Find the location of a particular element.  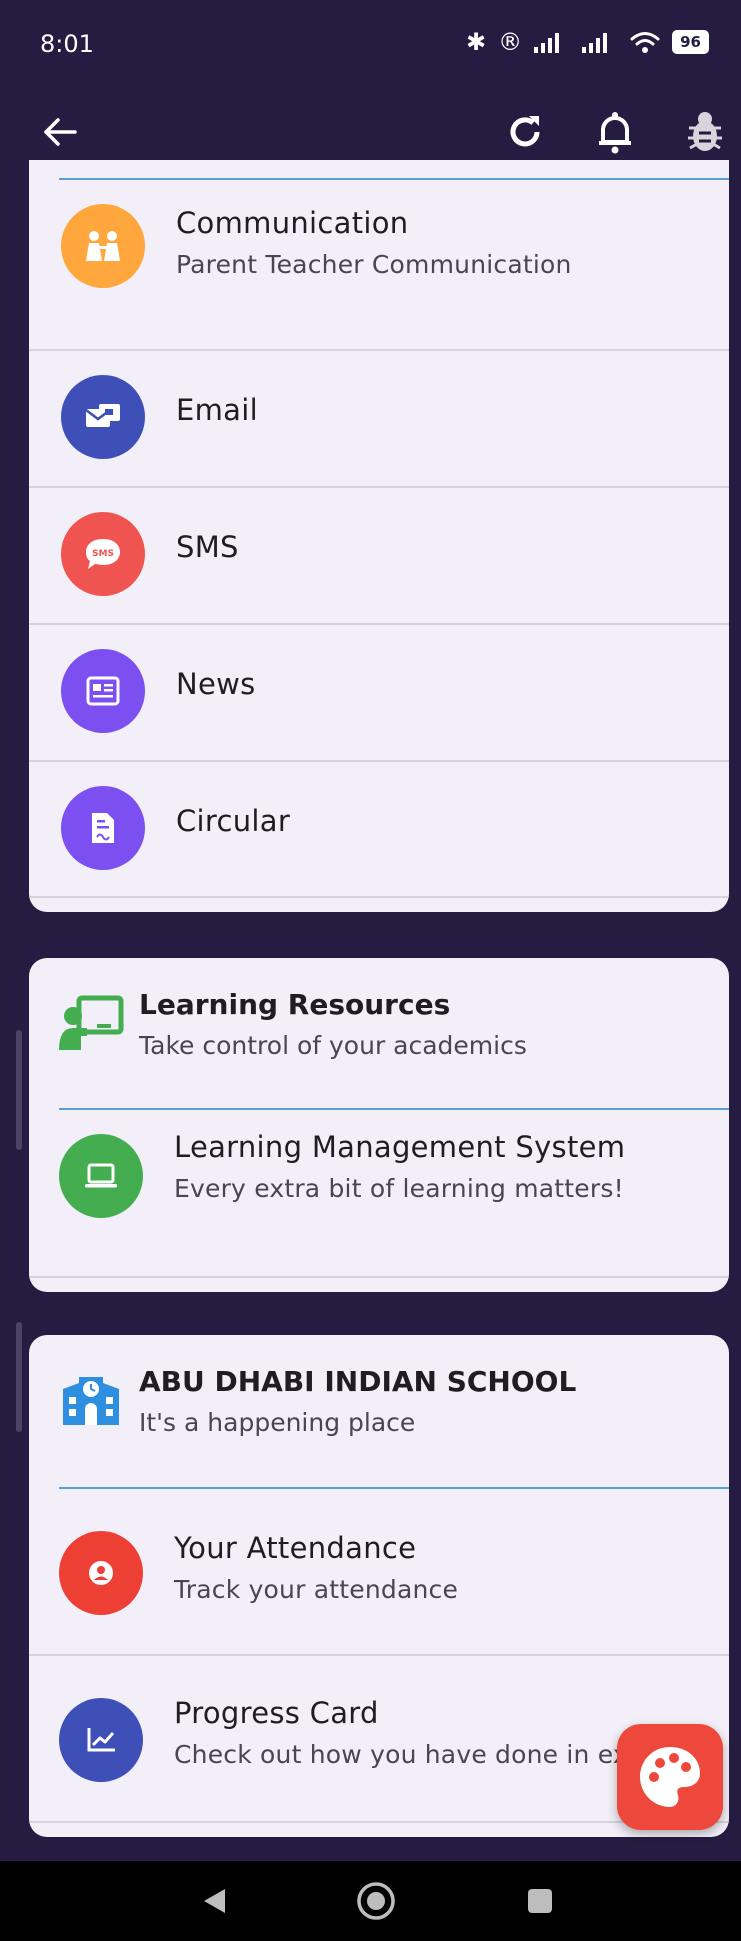

sms-icon: SMS is located at coordinates (103, 554).